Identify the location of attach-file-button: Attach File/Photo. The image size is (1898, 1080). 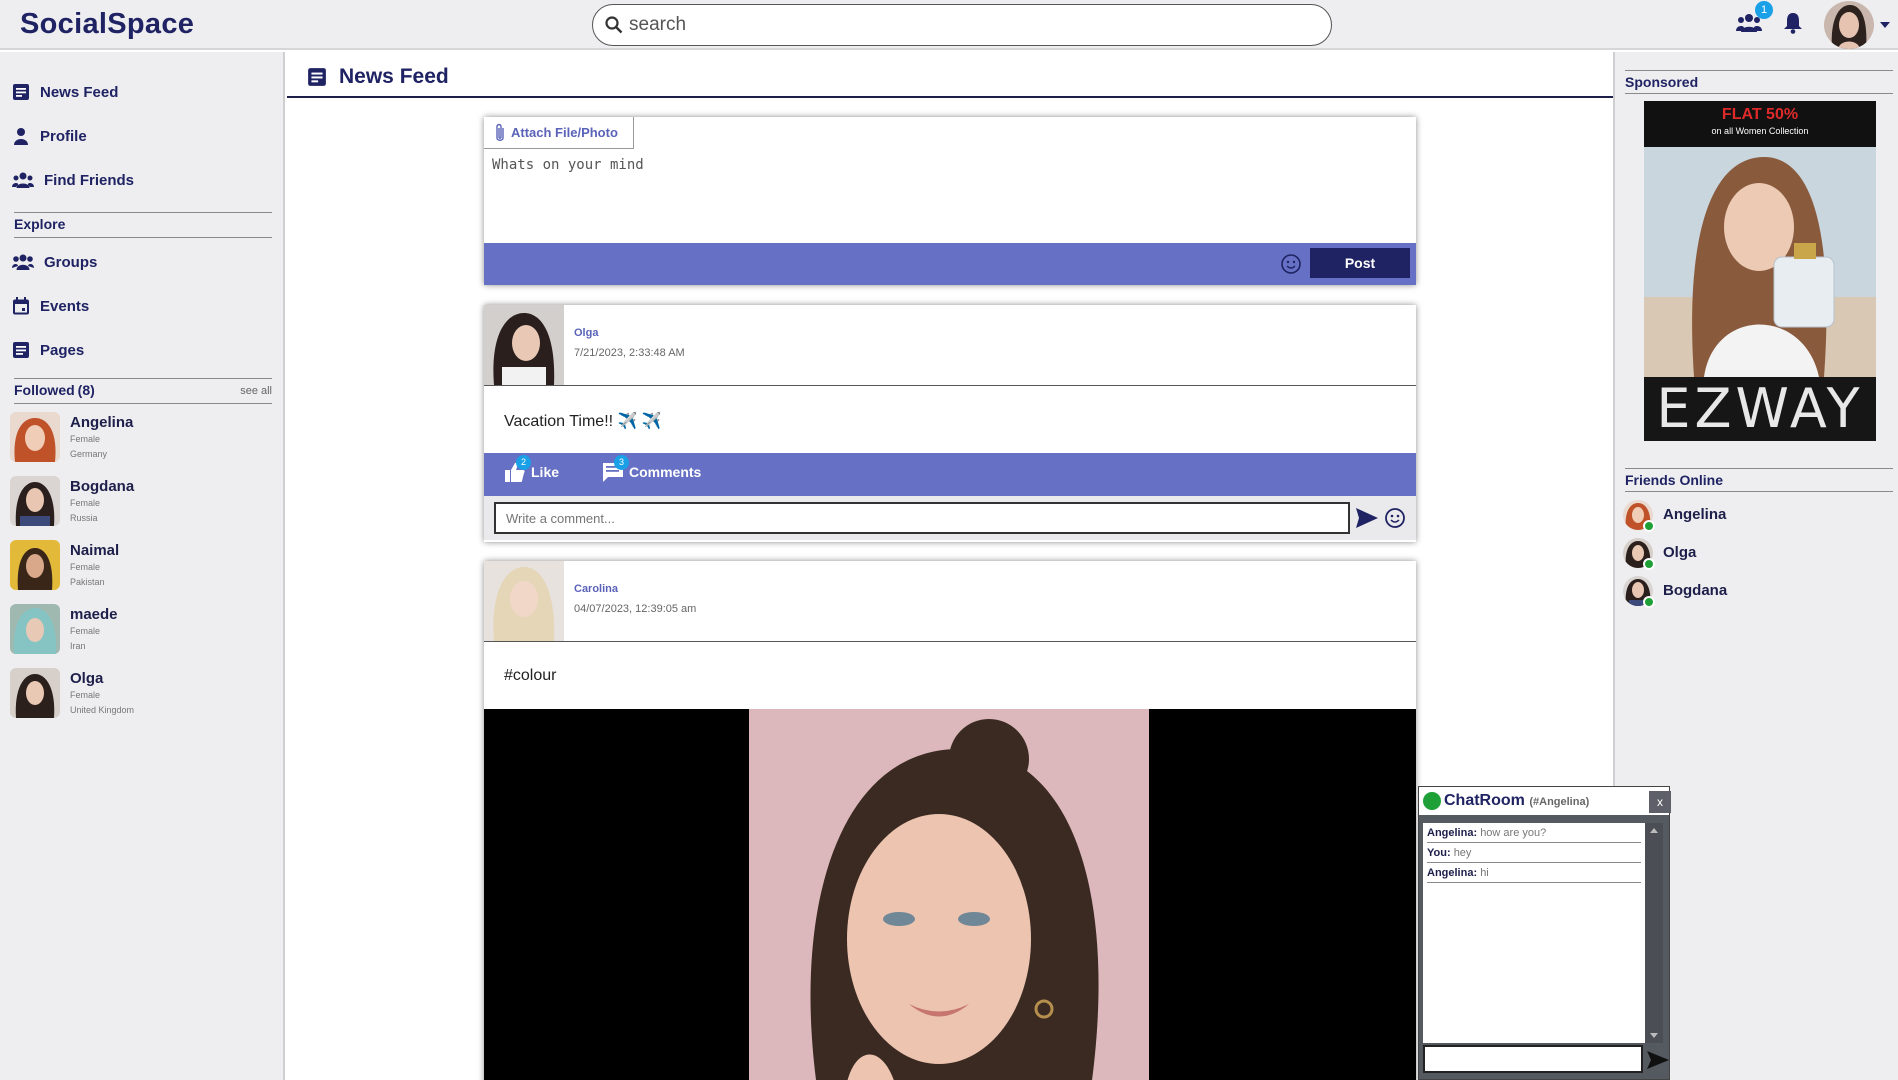
(559, 133).